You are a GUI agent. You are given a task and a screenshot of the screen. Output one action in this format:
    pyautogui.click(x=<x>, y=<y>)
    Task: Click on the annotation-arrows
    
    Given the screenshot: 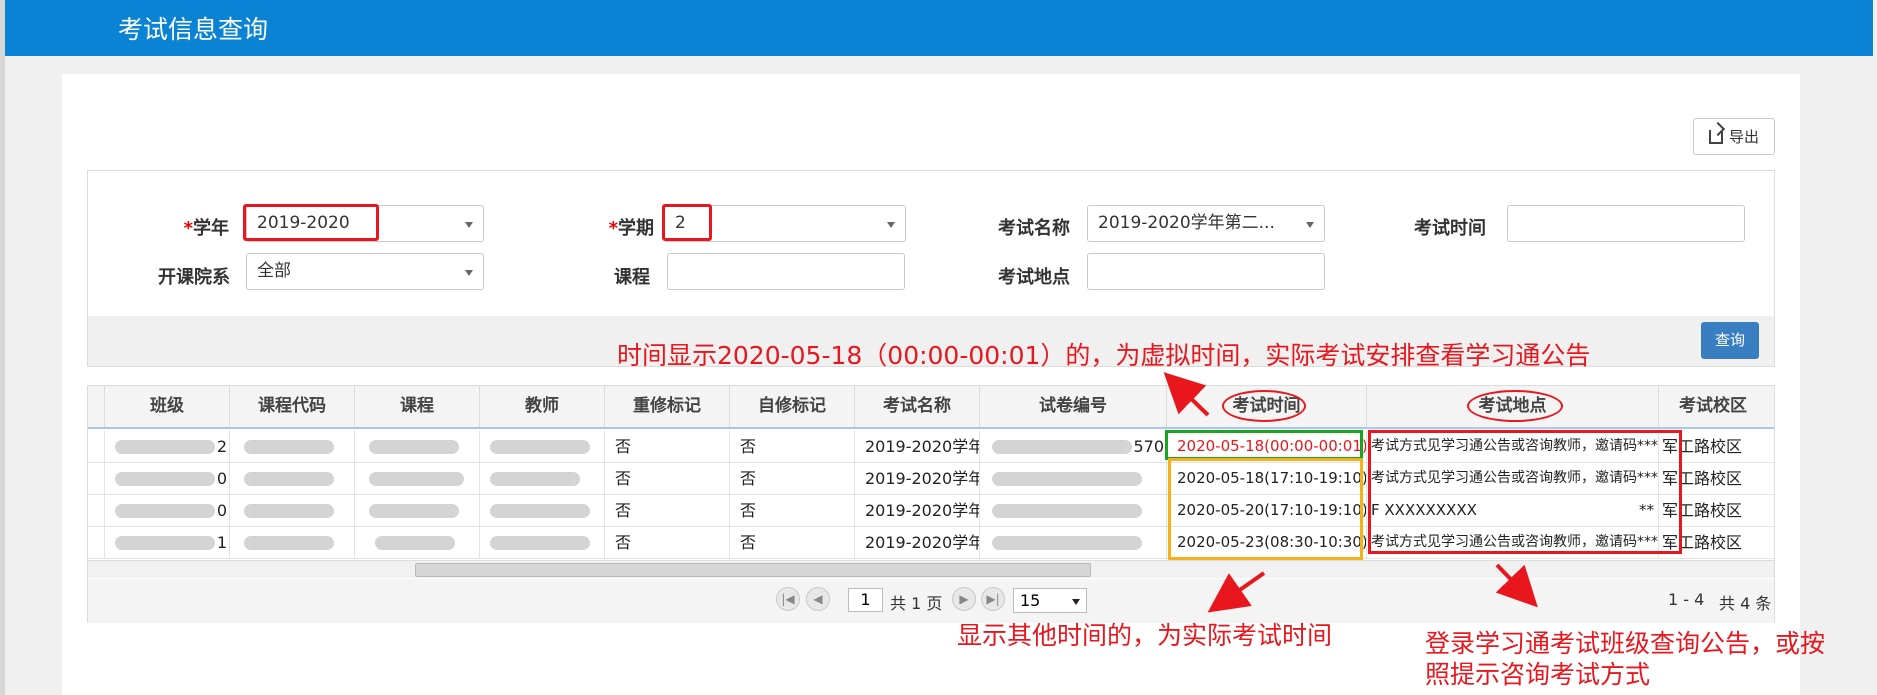 What is the action you would take?
    pyautogui.click(x=1350, y=492)
    